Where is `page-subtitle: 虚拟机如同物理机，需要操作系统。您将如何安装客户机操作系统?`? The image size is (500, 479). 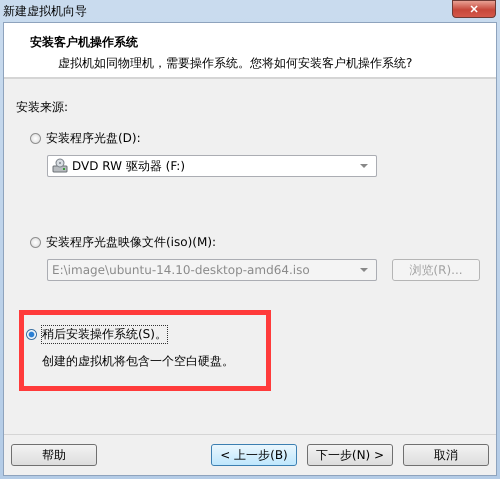 page-subtitle: 虚拟机如同物理机，需要操作系统。您将如何安装客户机操作系统? is located at coordinates (235, 63).